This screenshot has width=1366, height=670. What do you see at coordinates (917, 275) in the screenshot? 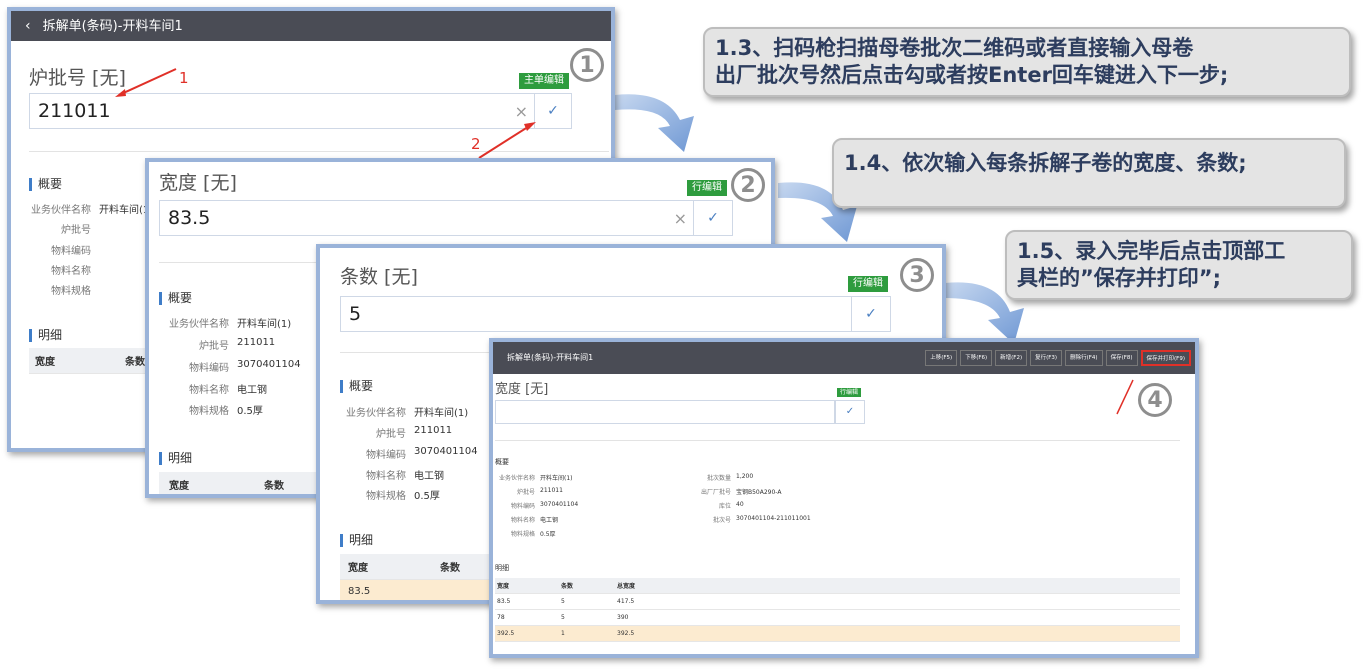
I see `step-3-badge: 3` at bounding box center [917, 275].